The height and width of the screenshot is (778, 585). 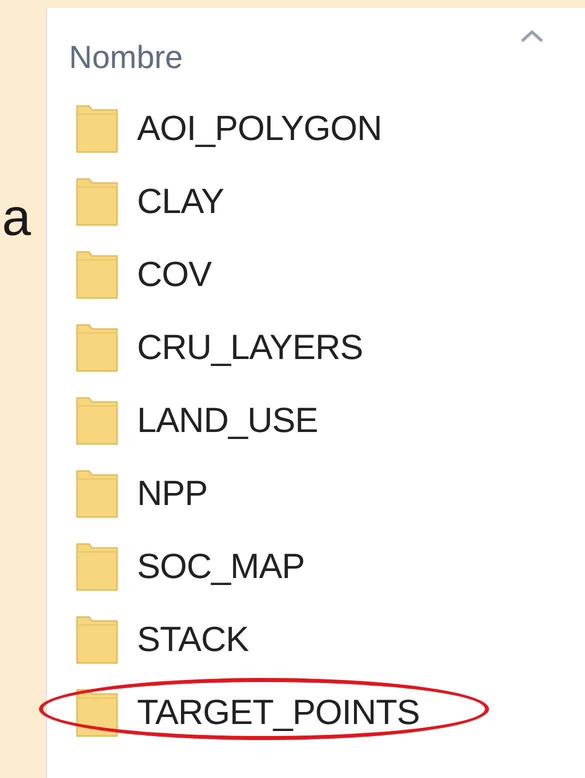 I want to click on folder-name: STACK, so click(x=193, y=639).